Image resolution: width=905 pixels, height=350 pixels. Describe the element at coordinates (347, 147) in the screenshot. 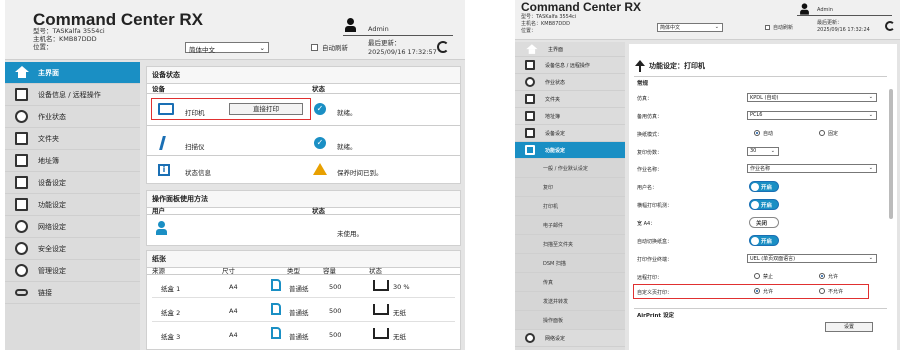

I see `device-status: 就绪。` at that location.